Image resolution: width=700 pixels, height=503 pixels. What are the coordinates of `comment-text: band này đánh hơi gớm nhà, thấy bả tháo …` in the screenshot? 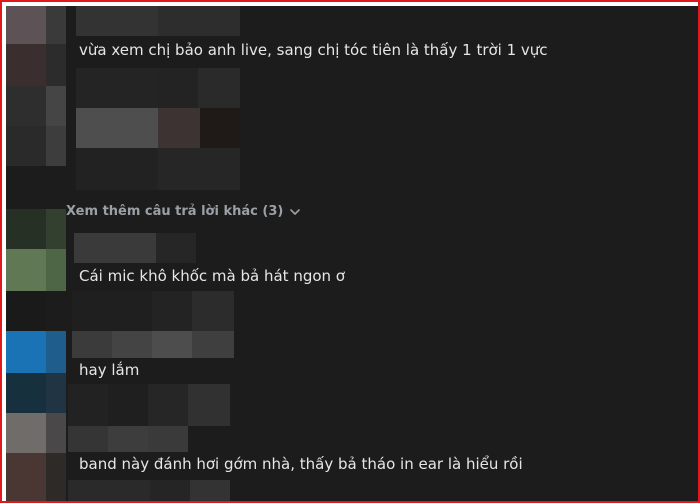 It's located at (301, 464).